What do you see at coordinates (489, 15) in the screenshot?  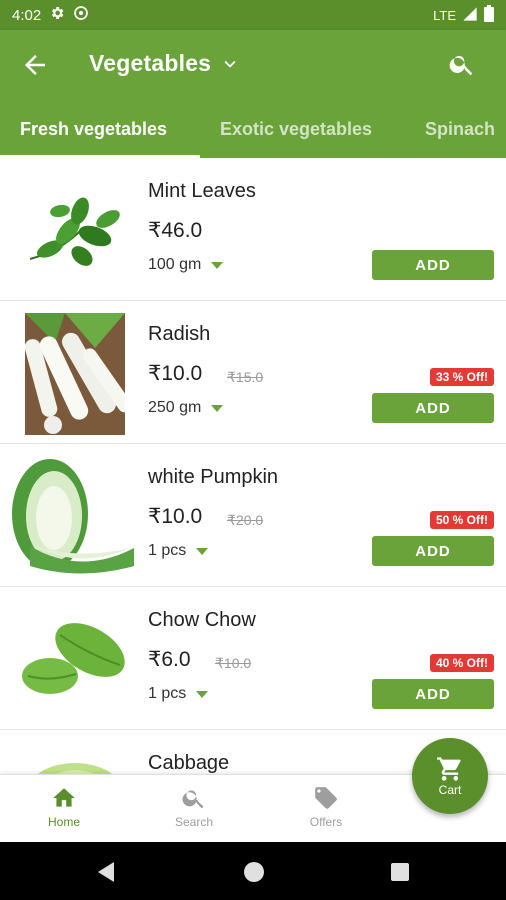 I see `battery-icon` at bounding box center [489, 15].